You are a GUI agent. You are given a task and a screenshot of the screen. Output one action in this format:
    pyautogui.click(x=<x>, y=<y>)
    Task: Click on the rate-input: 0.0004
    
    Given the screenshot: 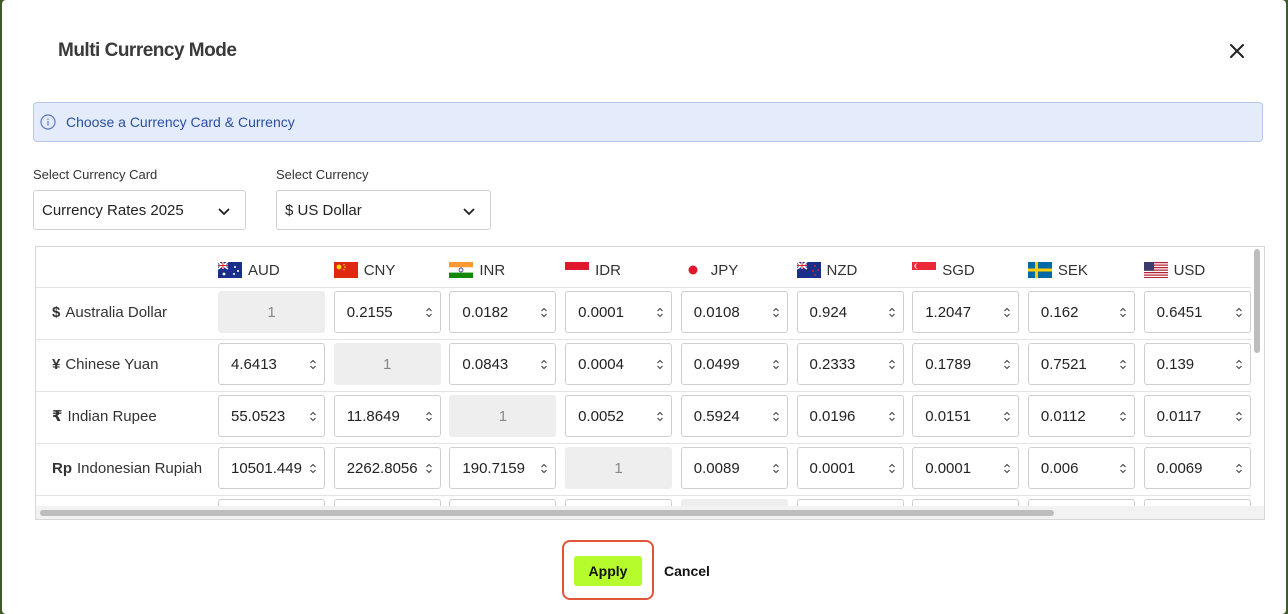 What is the action you would take?
    pyautogui.click(x=619, y=364)
    